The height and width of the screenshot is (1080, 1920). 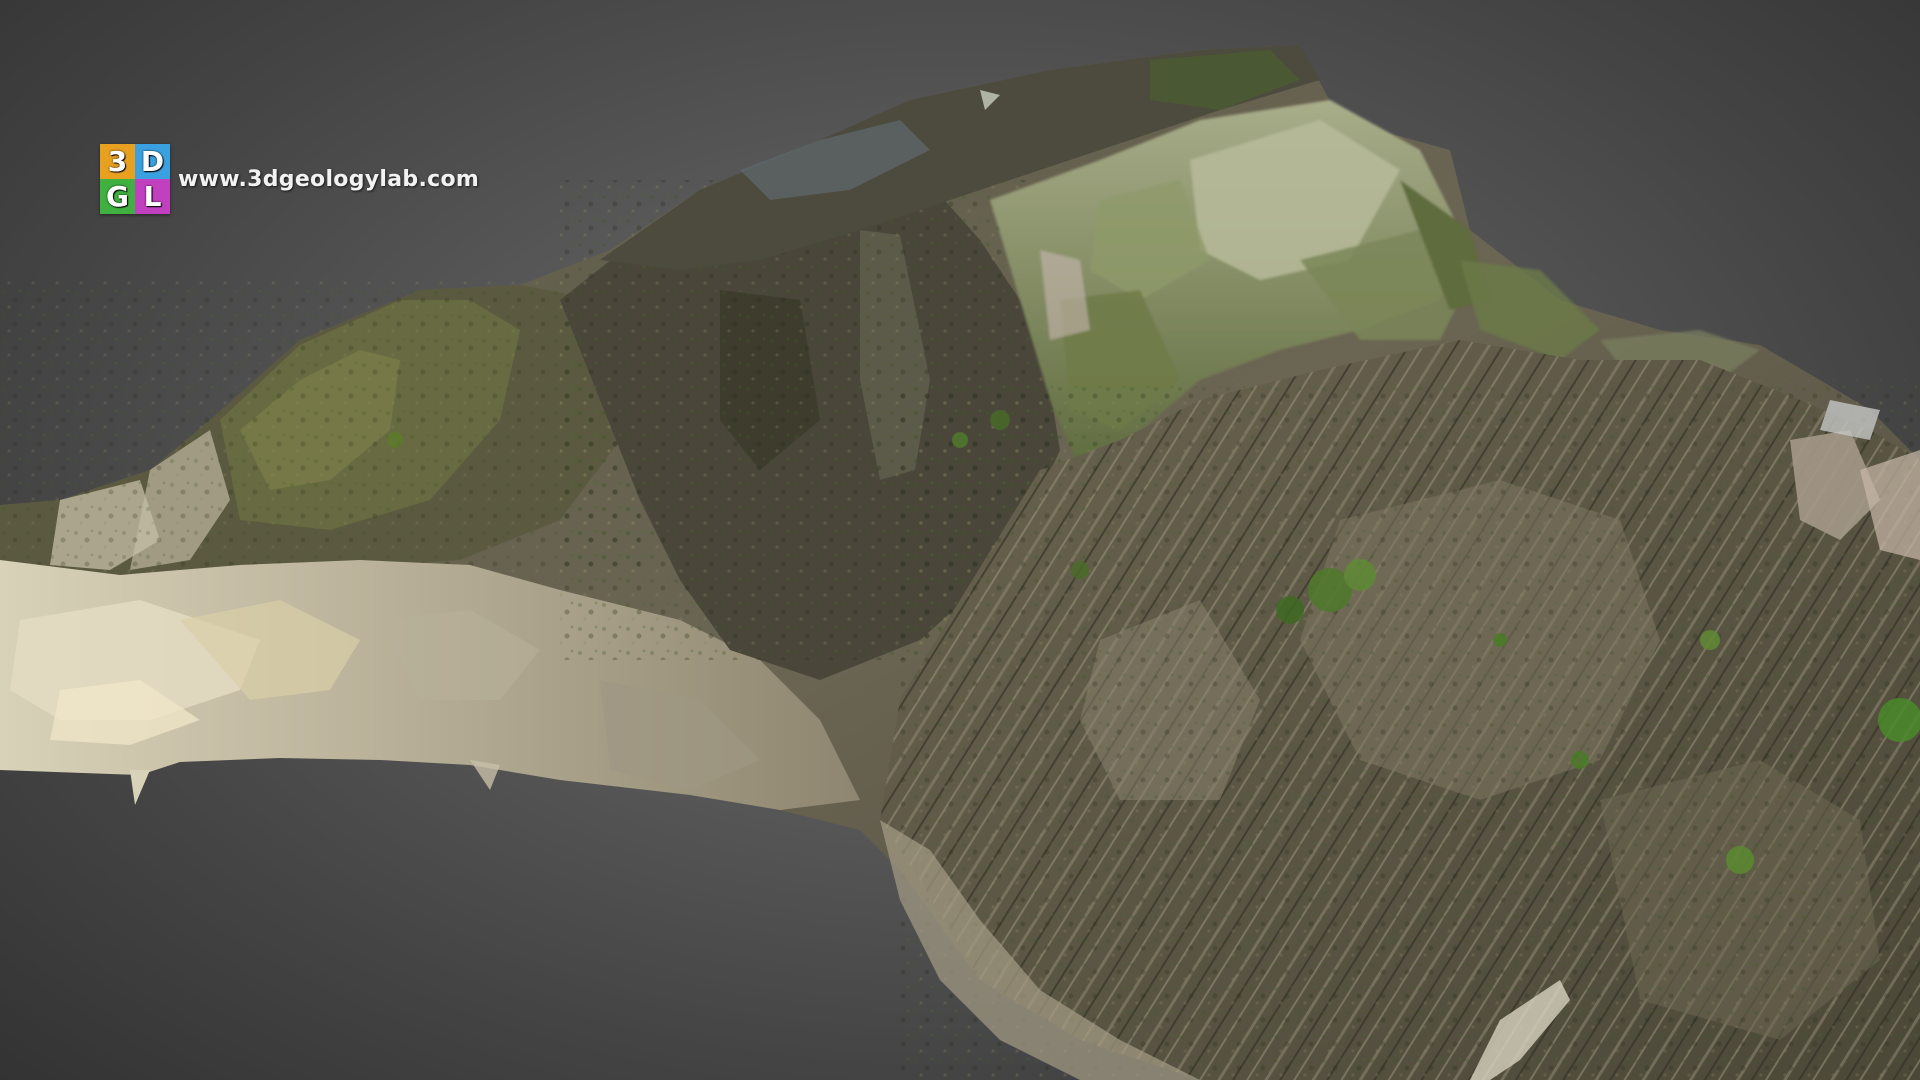 What do you see at coordinates (152, 161) in the screenshot?
I see `logo-letter: D` at bounding box center [152, 161].